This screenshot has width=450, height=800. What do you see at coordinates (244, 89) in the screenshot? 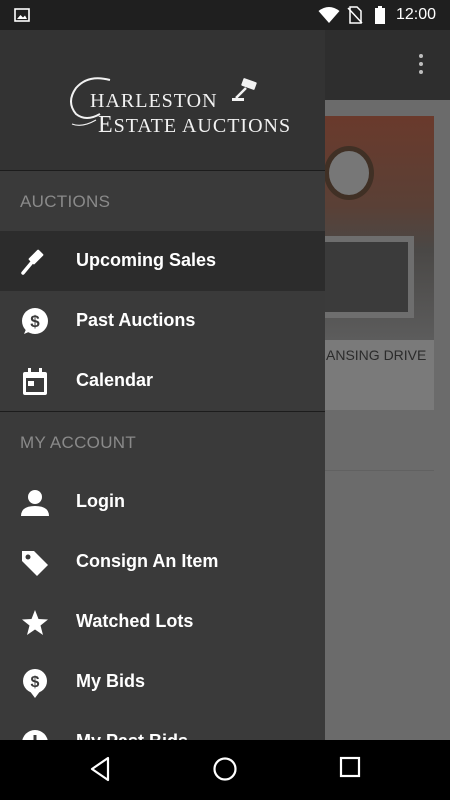
I see `logo-gavel-icon` at bounding box center [244, 89].